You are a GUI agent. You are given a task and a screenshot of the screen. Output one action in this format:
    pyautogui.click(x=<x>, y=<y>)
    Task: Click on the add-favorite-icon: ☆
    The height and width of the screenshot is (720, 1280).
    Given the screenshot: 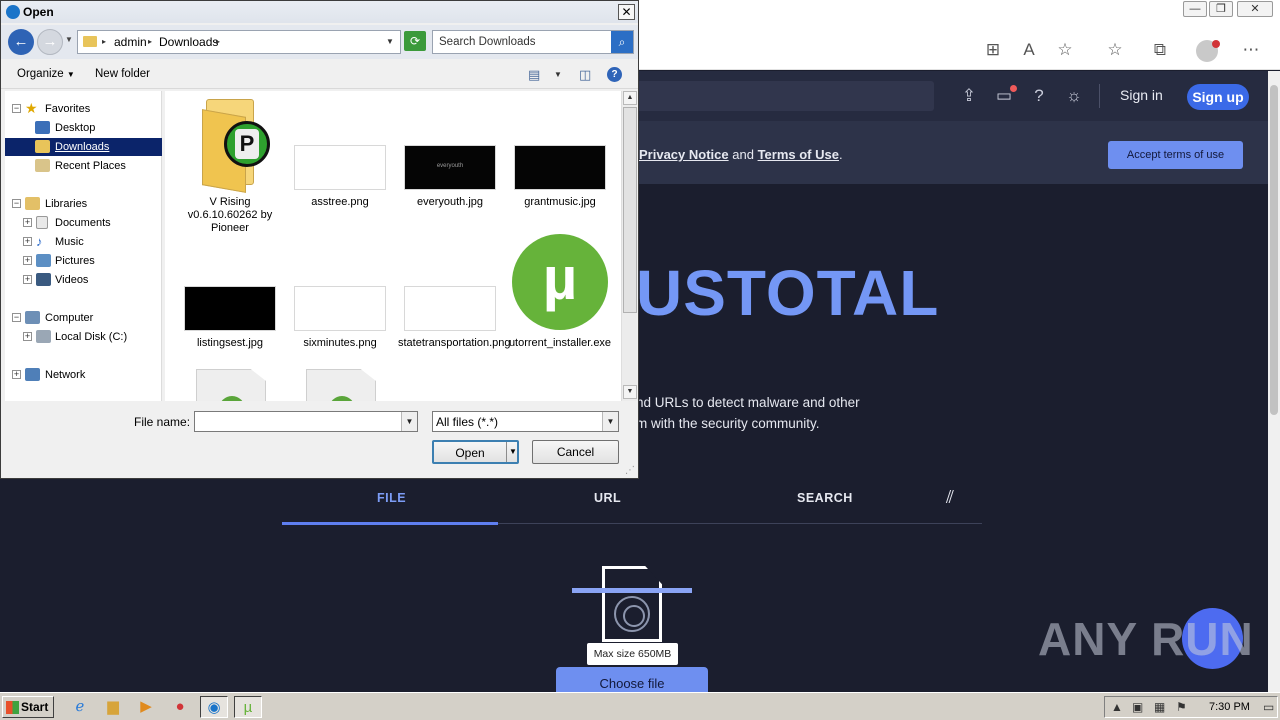 What is the action you would take?
    pyautogui.click(x=1065, y=50)
    